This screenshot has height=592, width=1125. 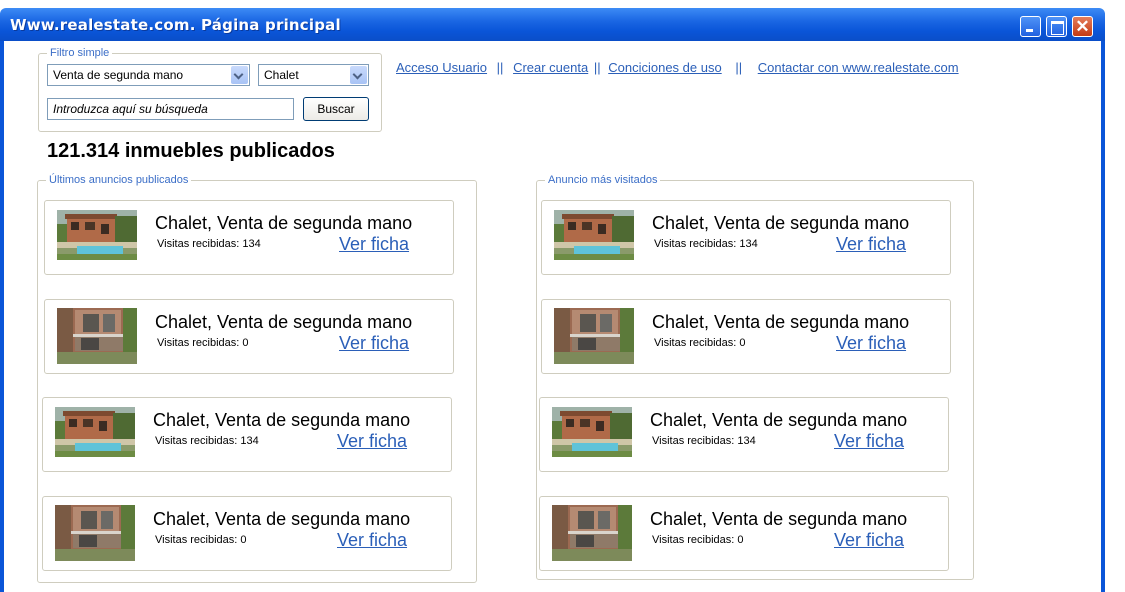 I want to click on window-border-left, so click(x=2, y=316).